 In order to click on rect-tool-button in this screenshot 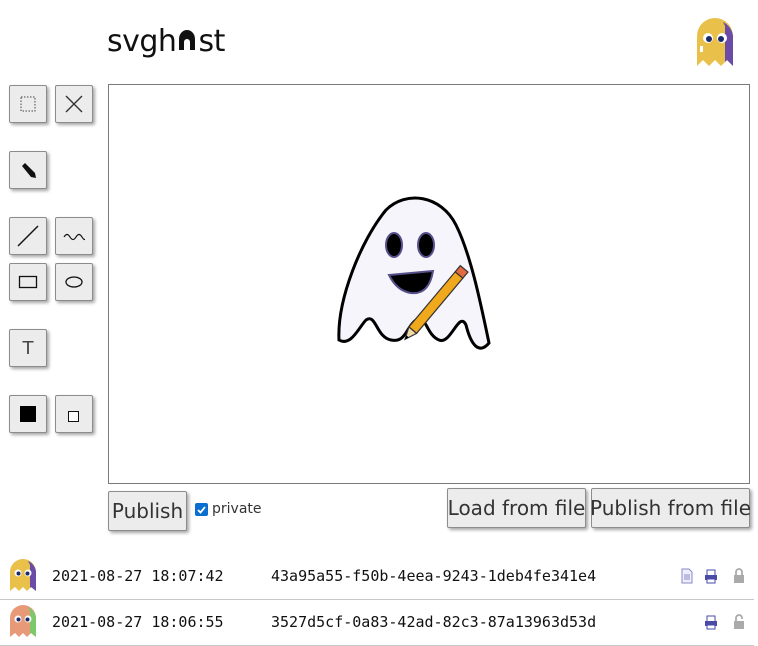, I will do `click(28, 282)`.